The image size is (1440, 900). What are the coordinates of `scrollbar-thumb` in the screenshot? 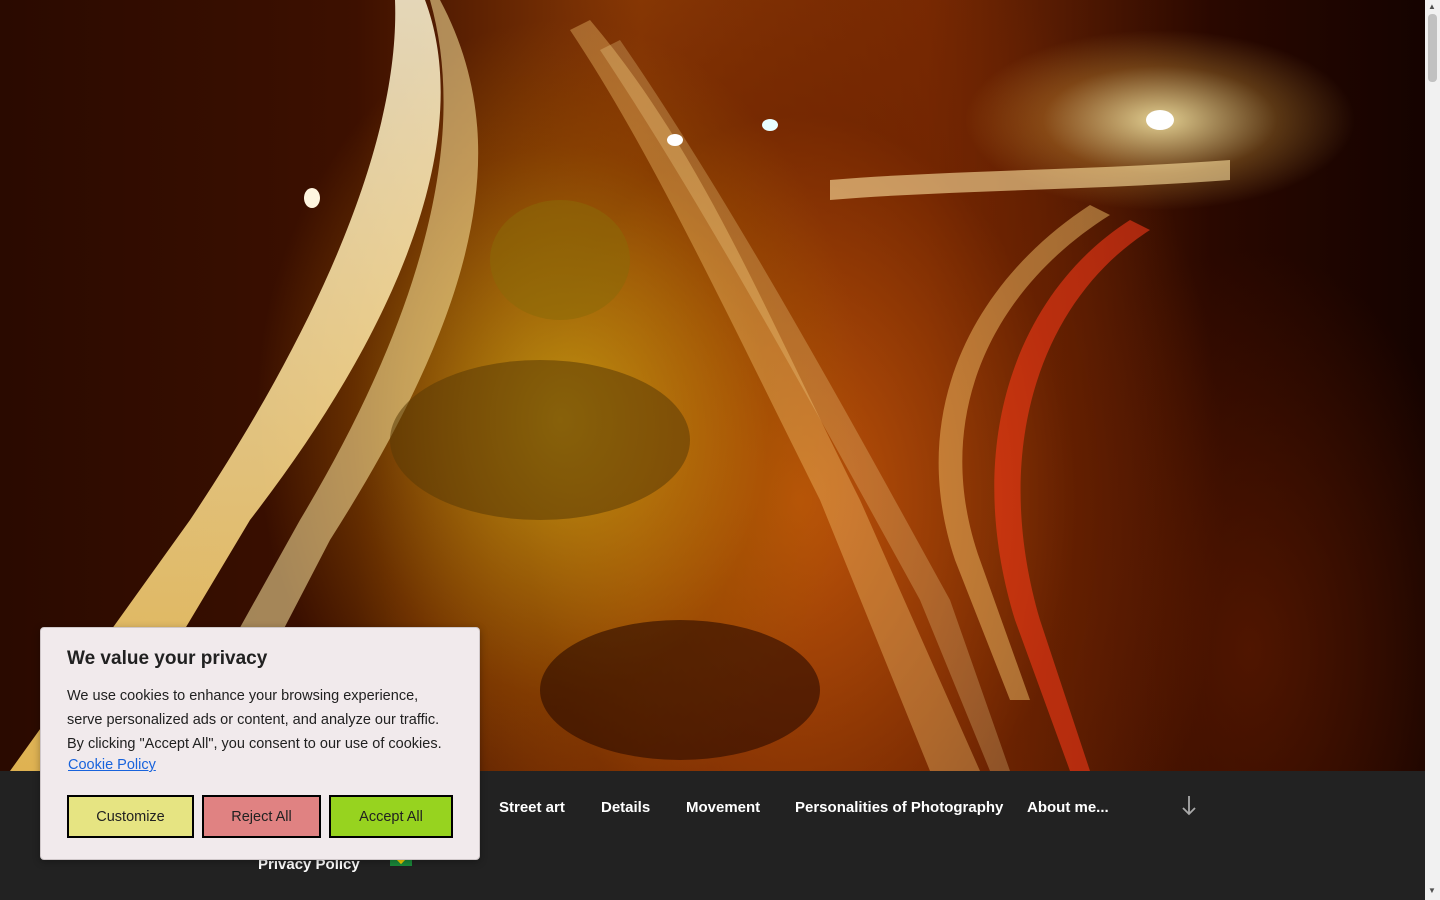 It's located at (1432, 48).